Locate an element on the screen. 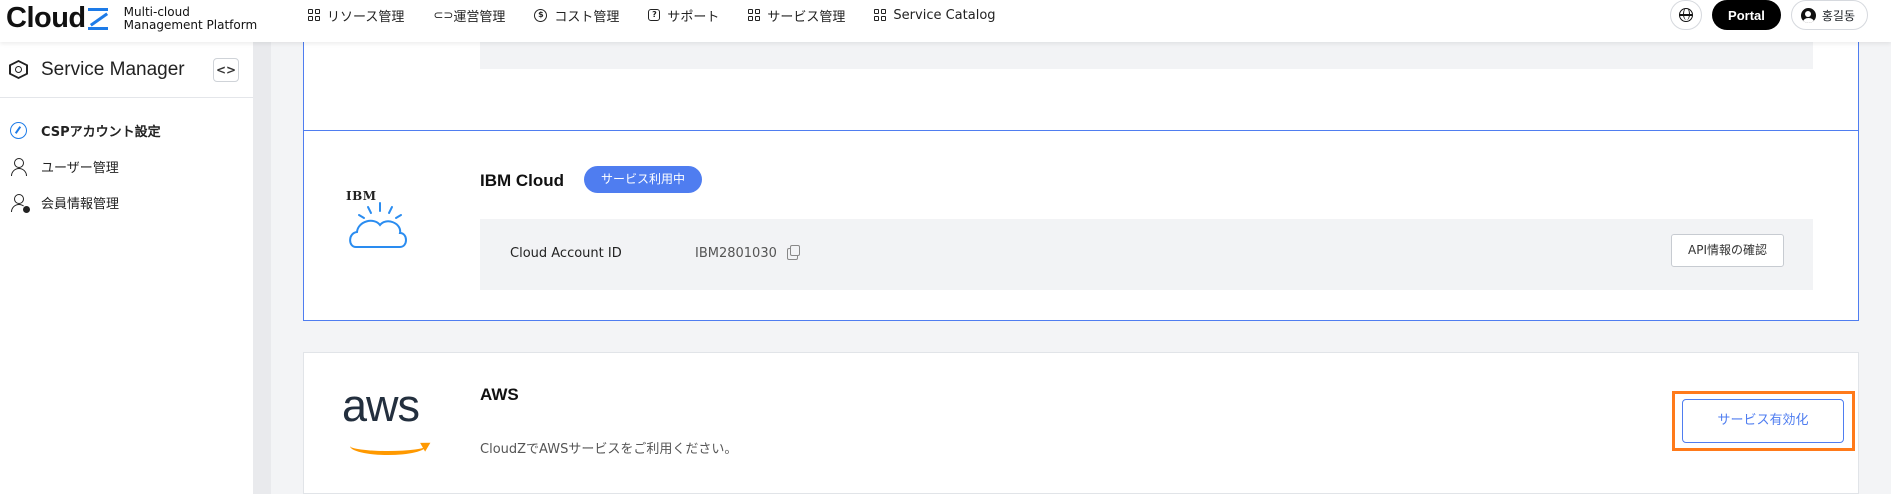 The width and height of the screenshot is (1891, 494). nav-item-service-catalog: Service Catalog is located at coordinates (935, 15).